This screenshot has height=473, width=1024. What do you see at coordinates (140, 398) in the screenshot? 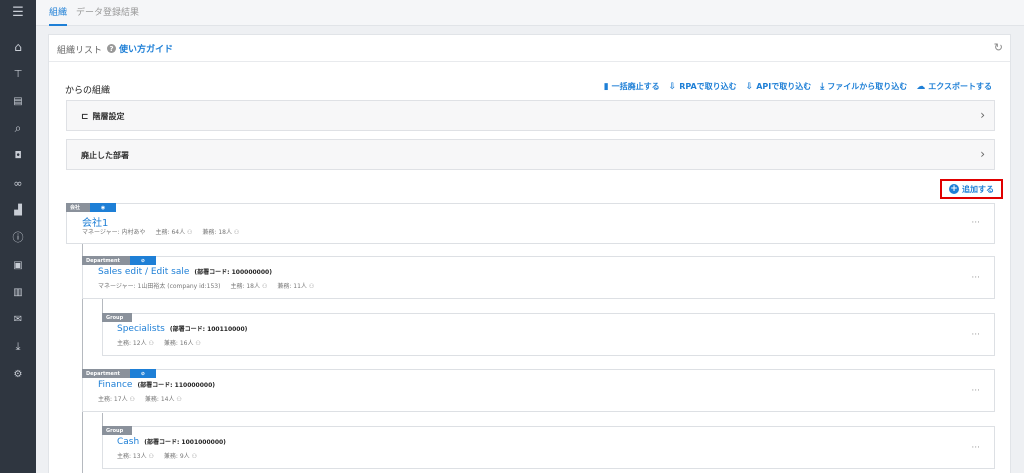
I see `node-meta: 主務: 17人 ⚇ 兼務: 14人 ⚇` at bounding box center [140, 398].